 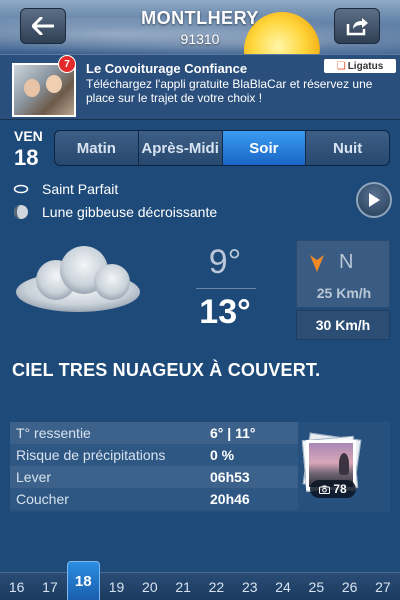 What do you see at coordinates (343, 325) in the screenshot?
I see `gust-speed: 30 Km/h` at bounding box center [343, 325].